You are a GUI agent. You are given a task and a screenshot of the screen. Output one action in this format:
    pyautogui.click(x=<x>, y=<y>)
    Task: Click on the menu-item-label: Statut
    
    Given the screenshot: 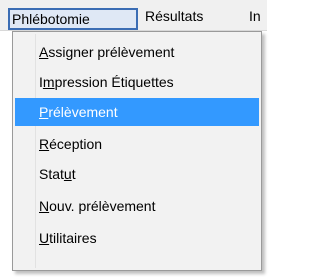 What is the action you would take?
    pyautogui.click(x=57, y=174)
    